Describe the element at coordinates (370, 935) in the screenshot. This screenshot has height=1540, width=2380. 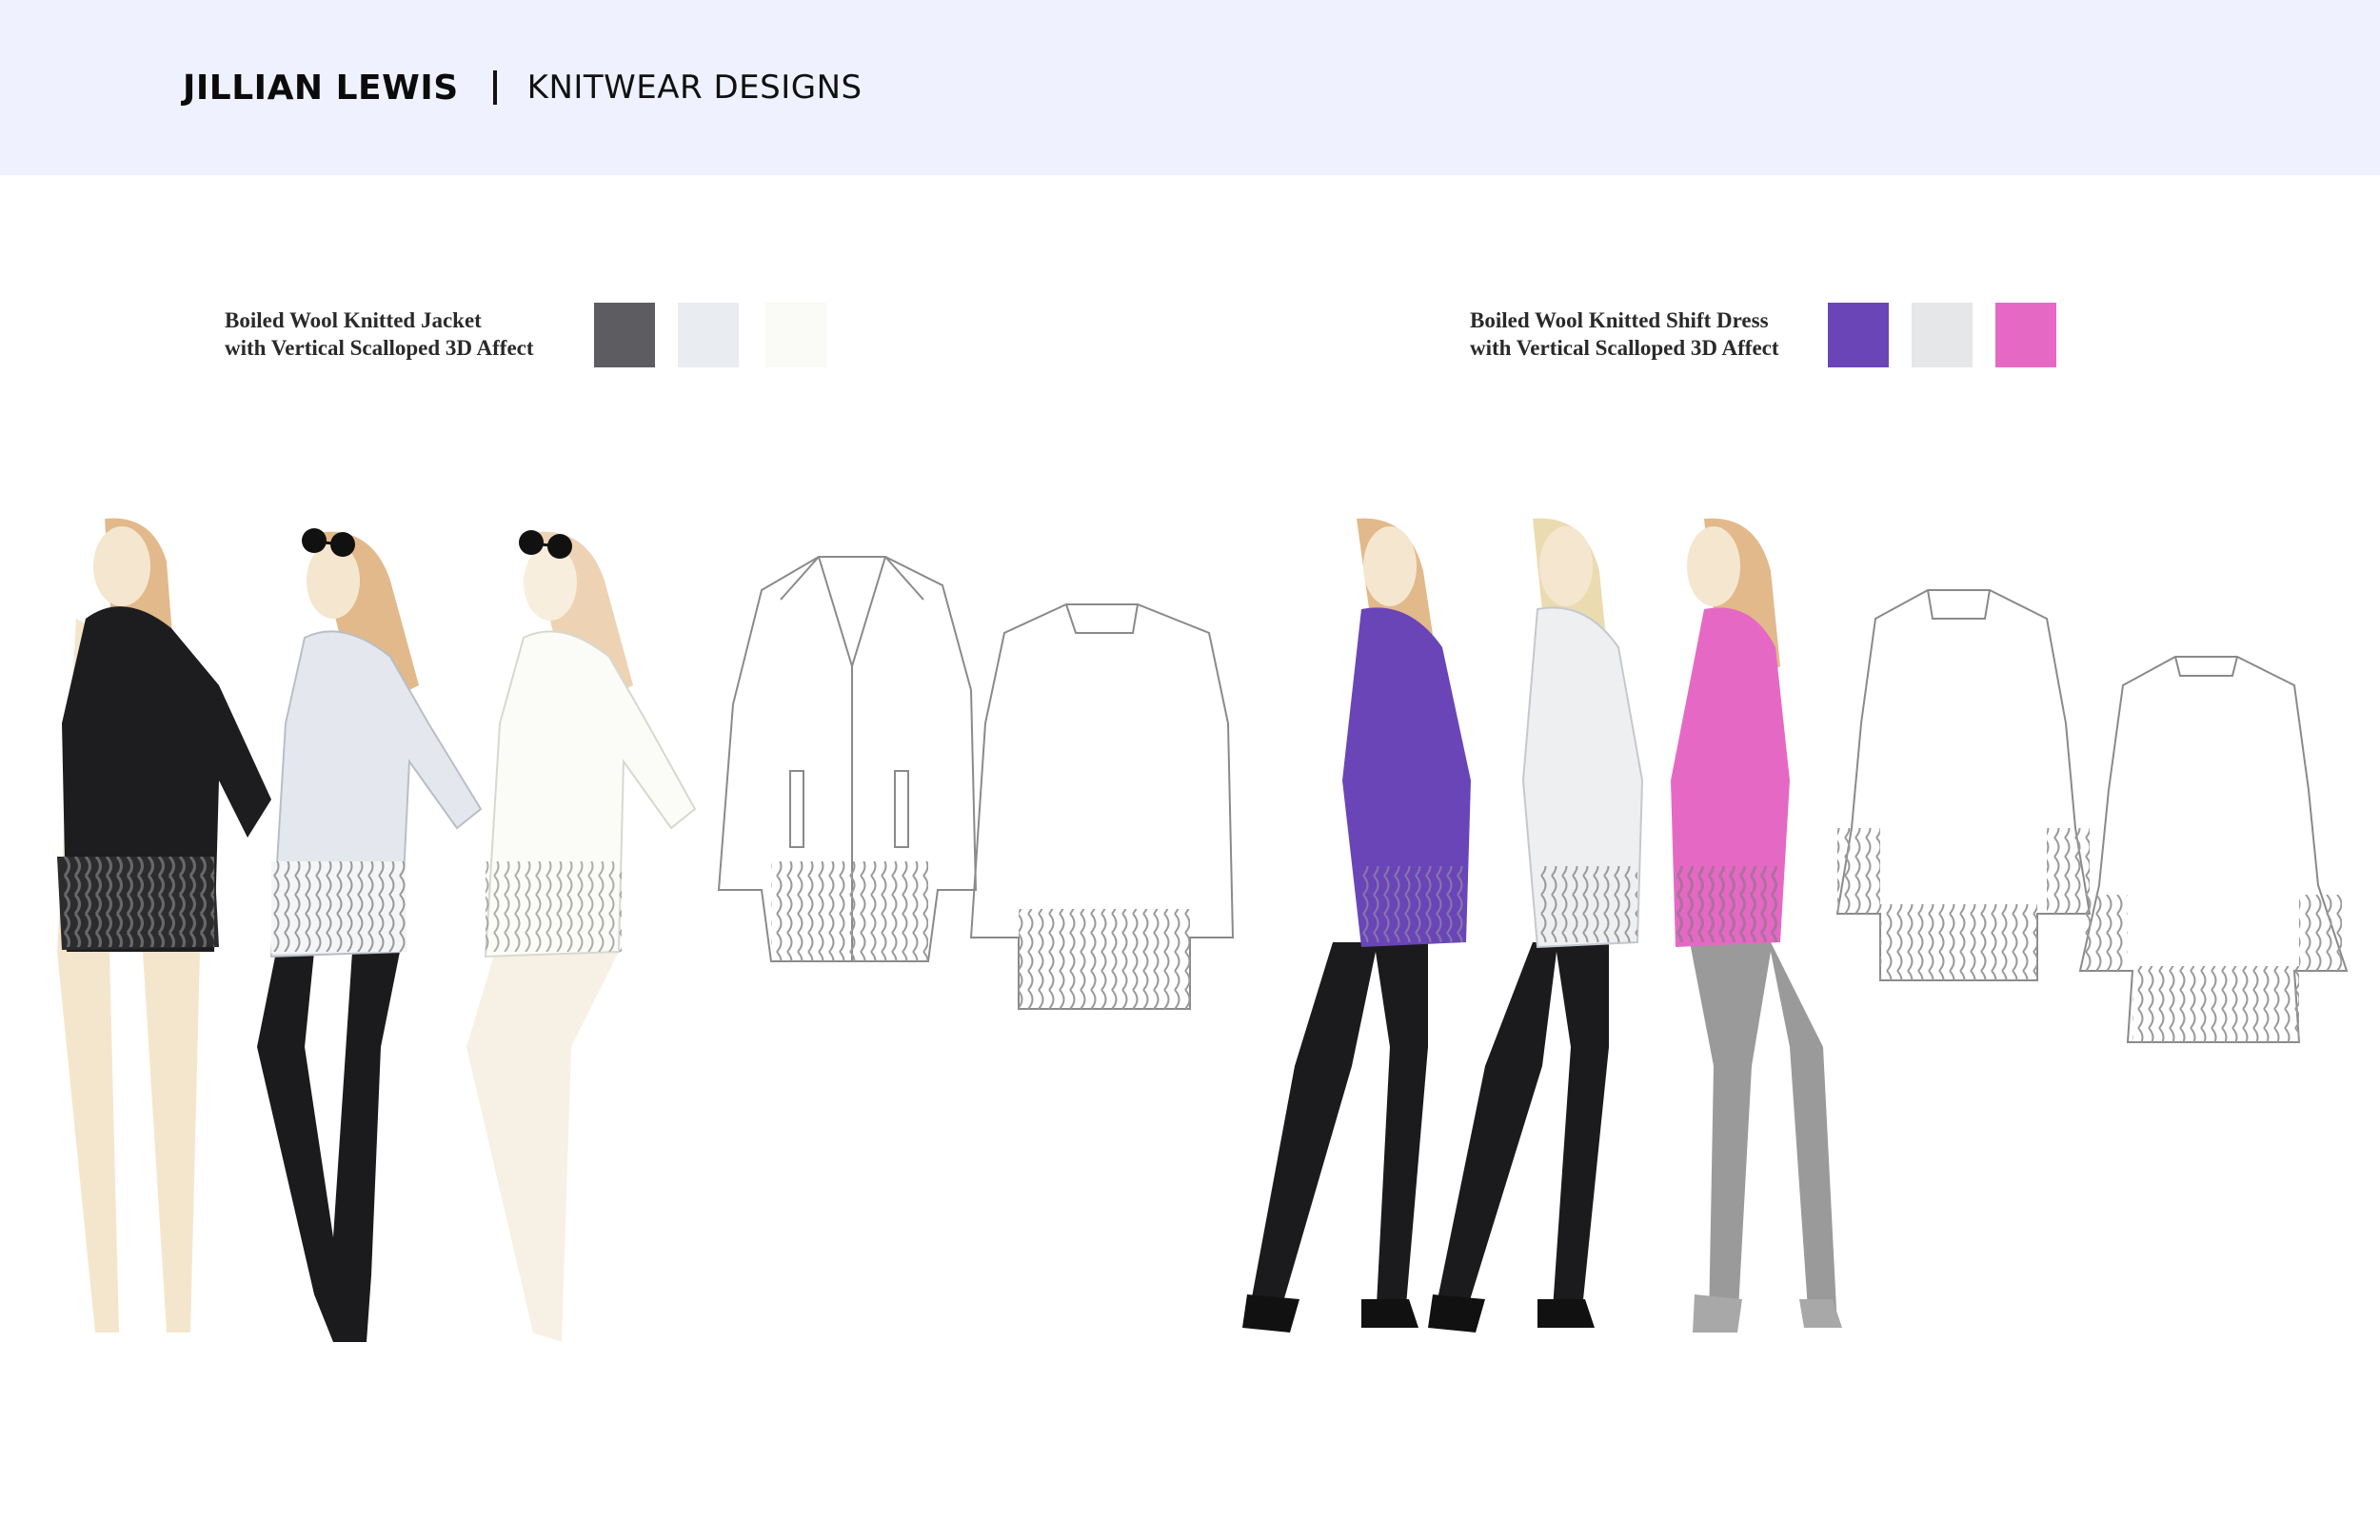
I see `jacket-figure-grey` at that location.